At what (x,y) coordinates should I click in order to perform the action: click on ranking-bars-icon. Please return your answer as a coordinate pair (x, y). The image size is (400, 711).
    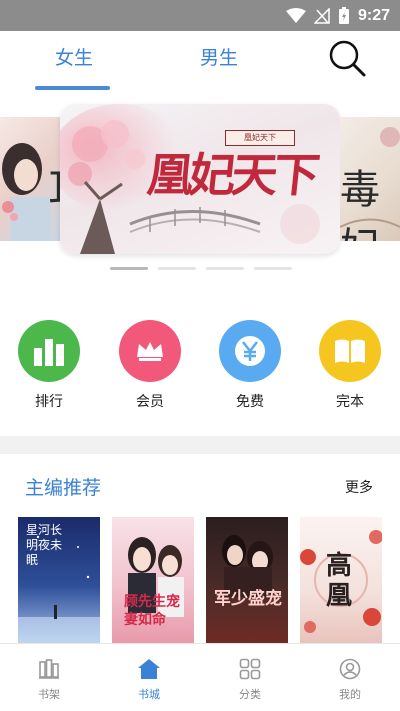
    Looking at the image, I should click on (49, 351).